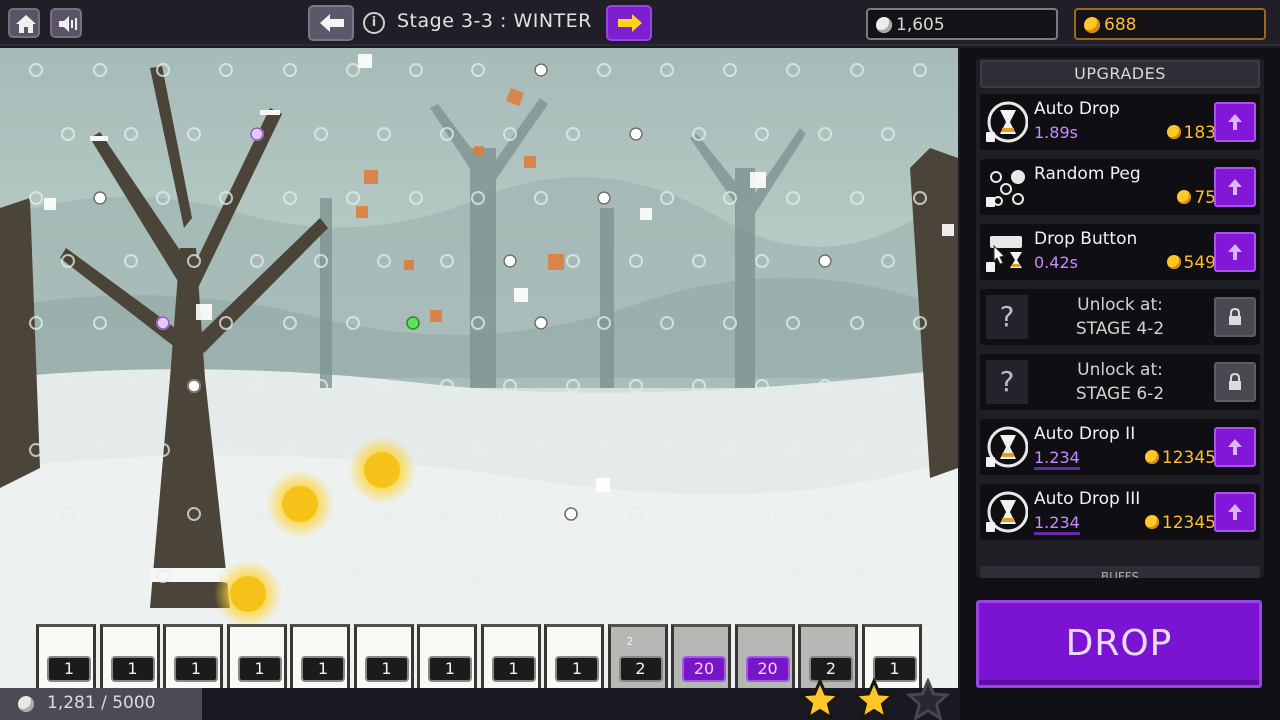  I want to click on upgrade-auto-drop-iii-button, so click(1235, 512).